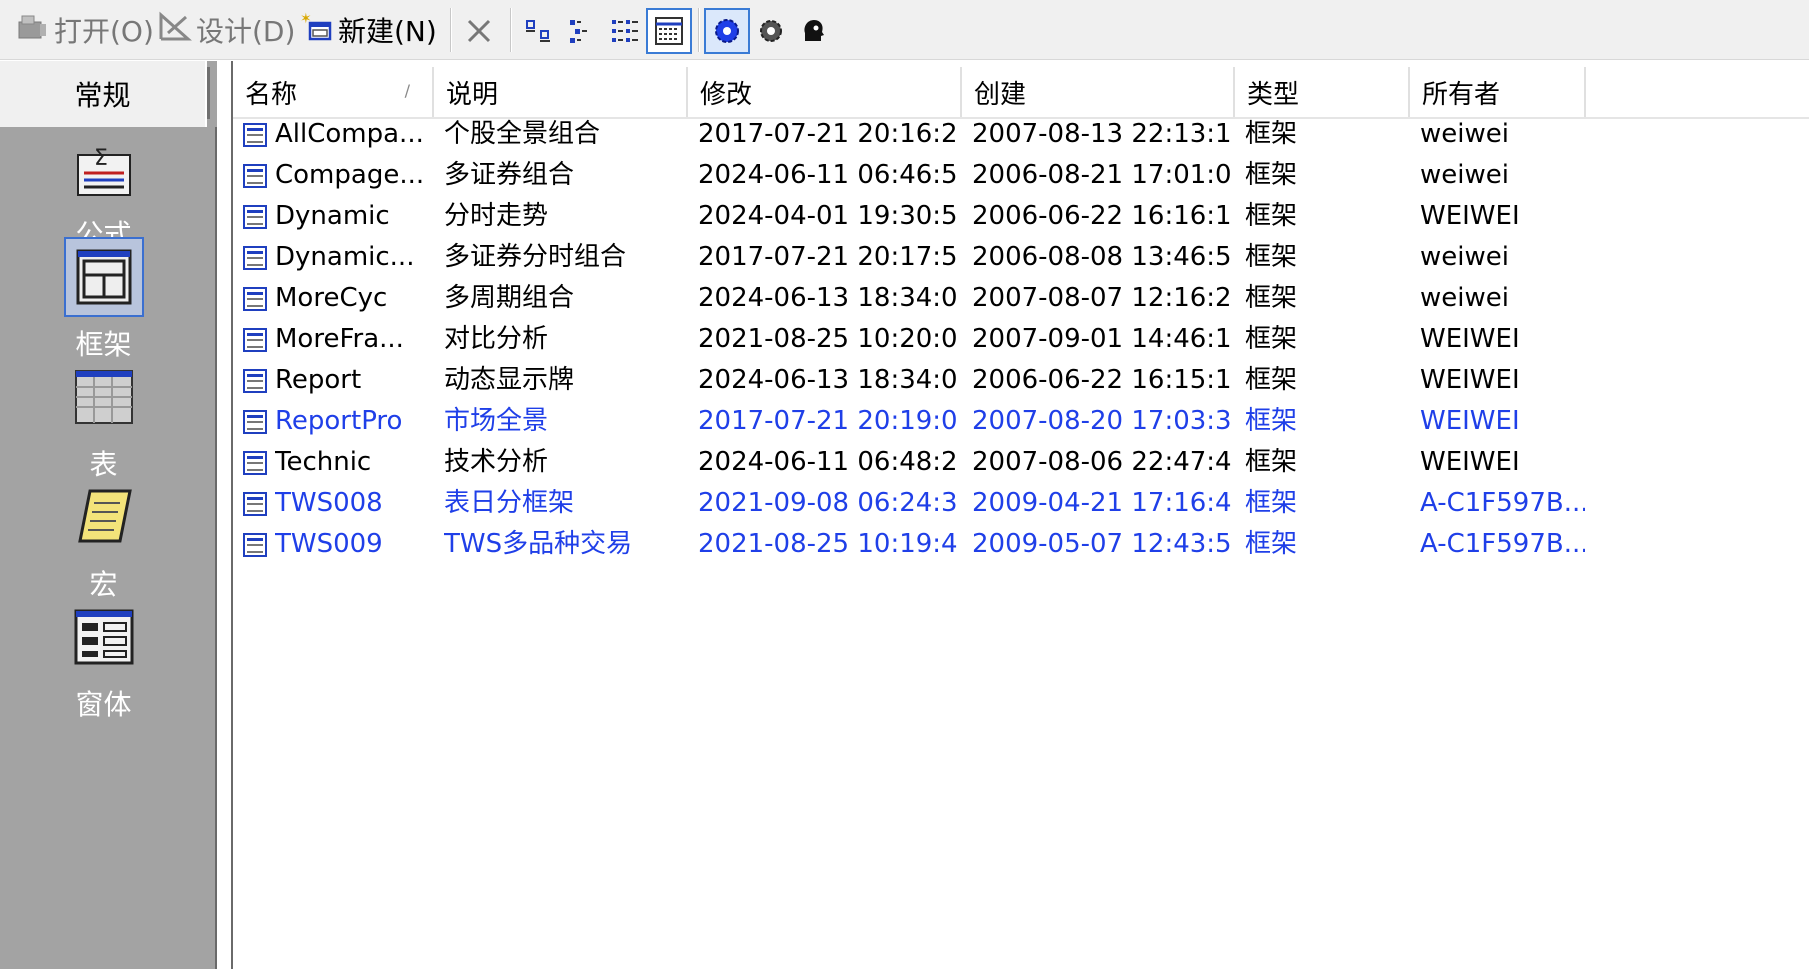  Describe the element at coordinates (1098, 92) in the screenshot. I see `column-header-created: 创建` at that location.